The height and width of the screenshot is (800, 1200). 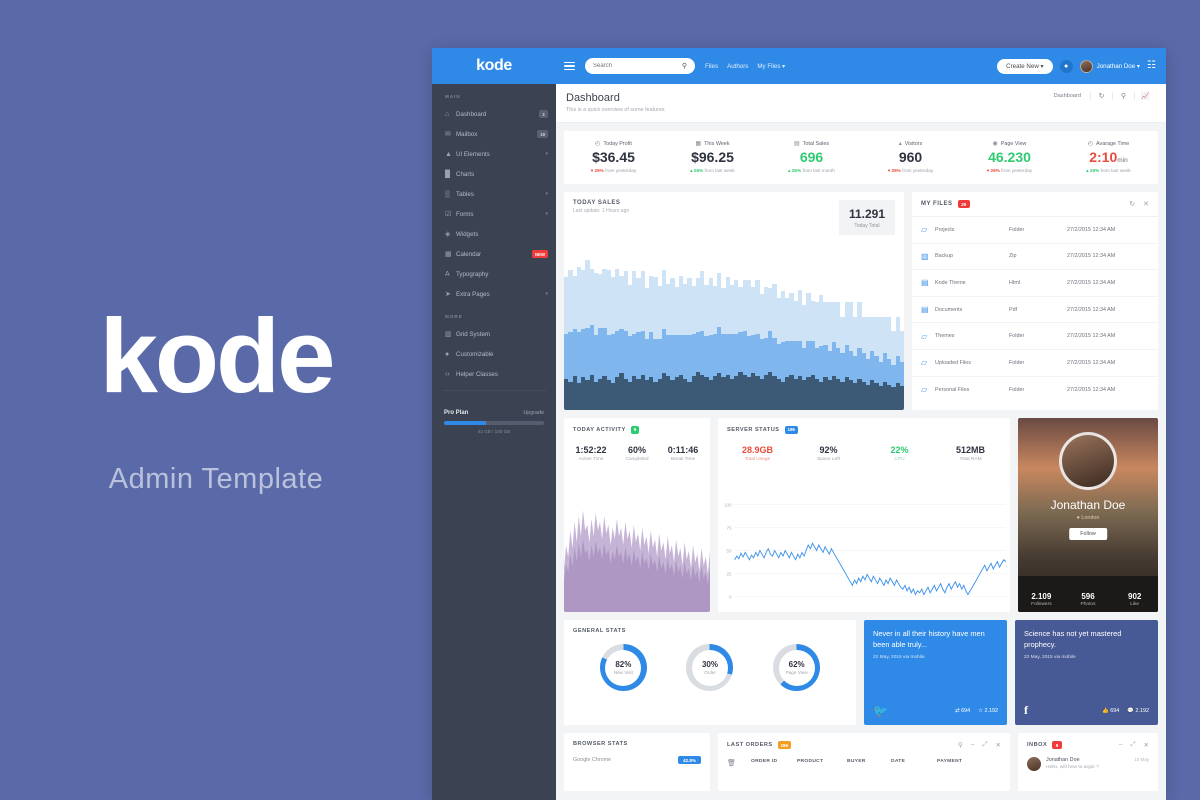 I want to click on profile-stat-value: 2.109, so click(x=1041, y=596).